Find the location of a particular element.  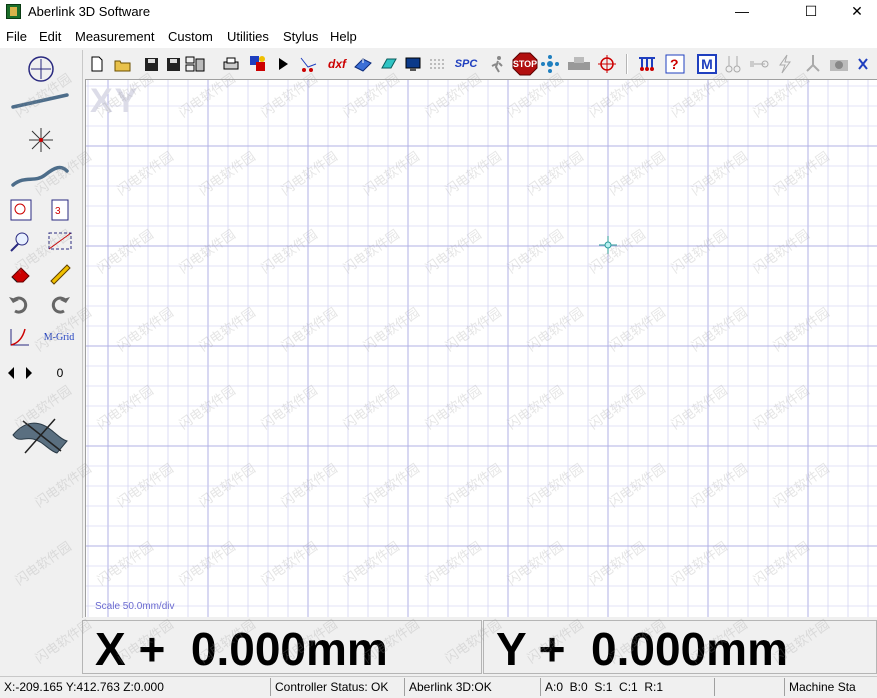

alignment-icon is located at coordinates (20, 337).